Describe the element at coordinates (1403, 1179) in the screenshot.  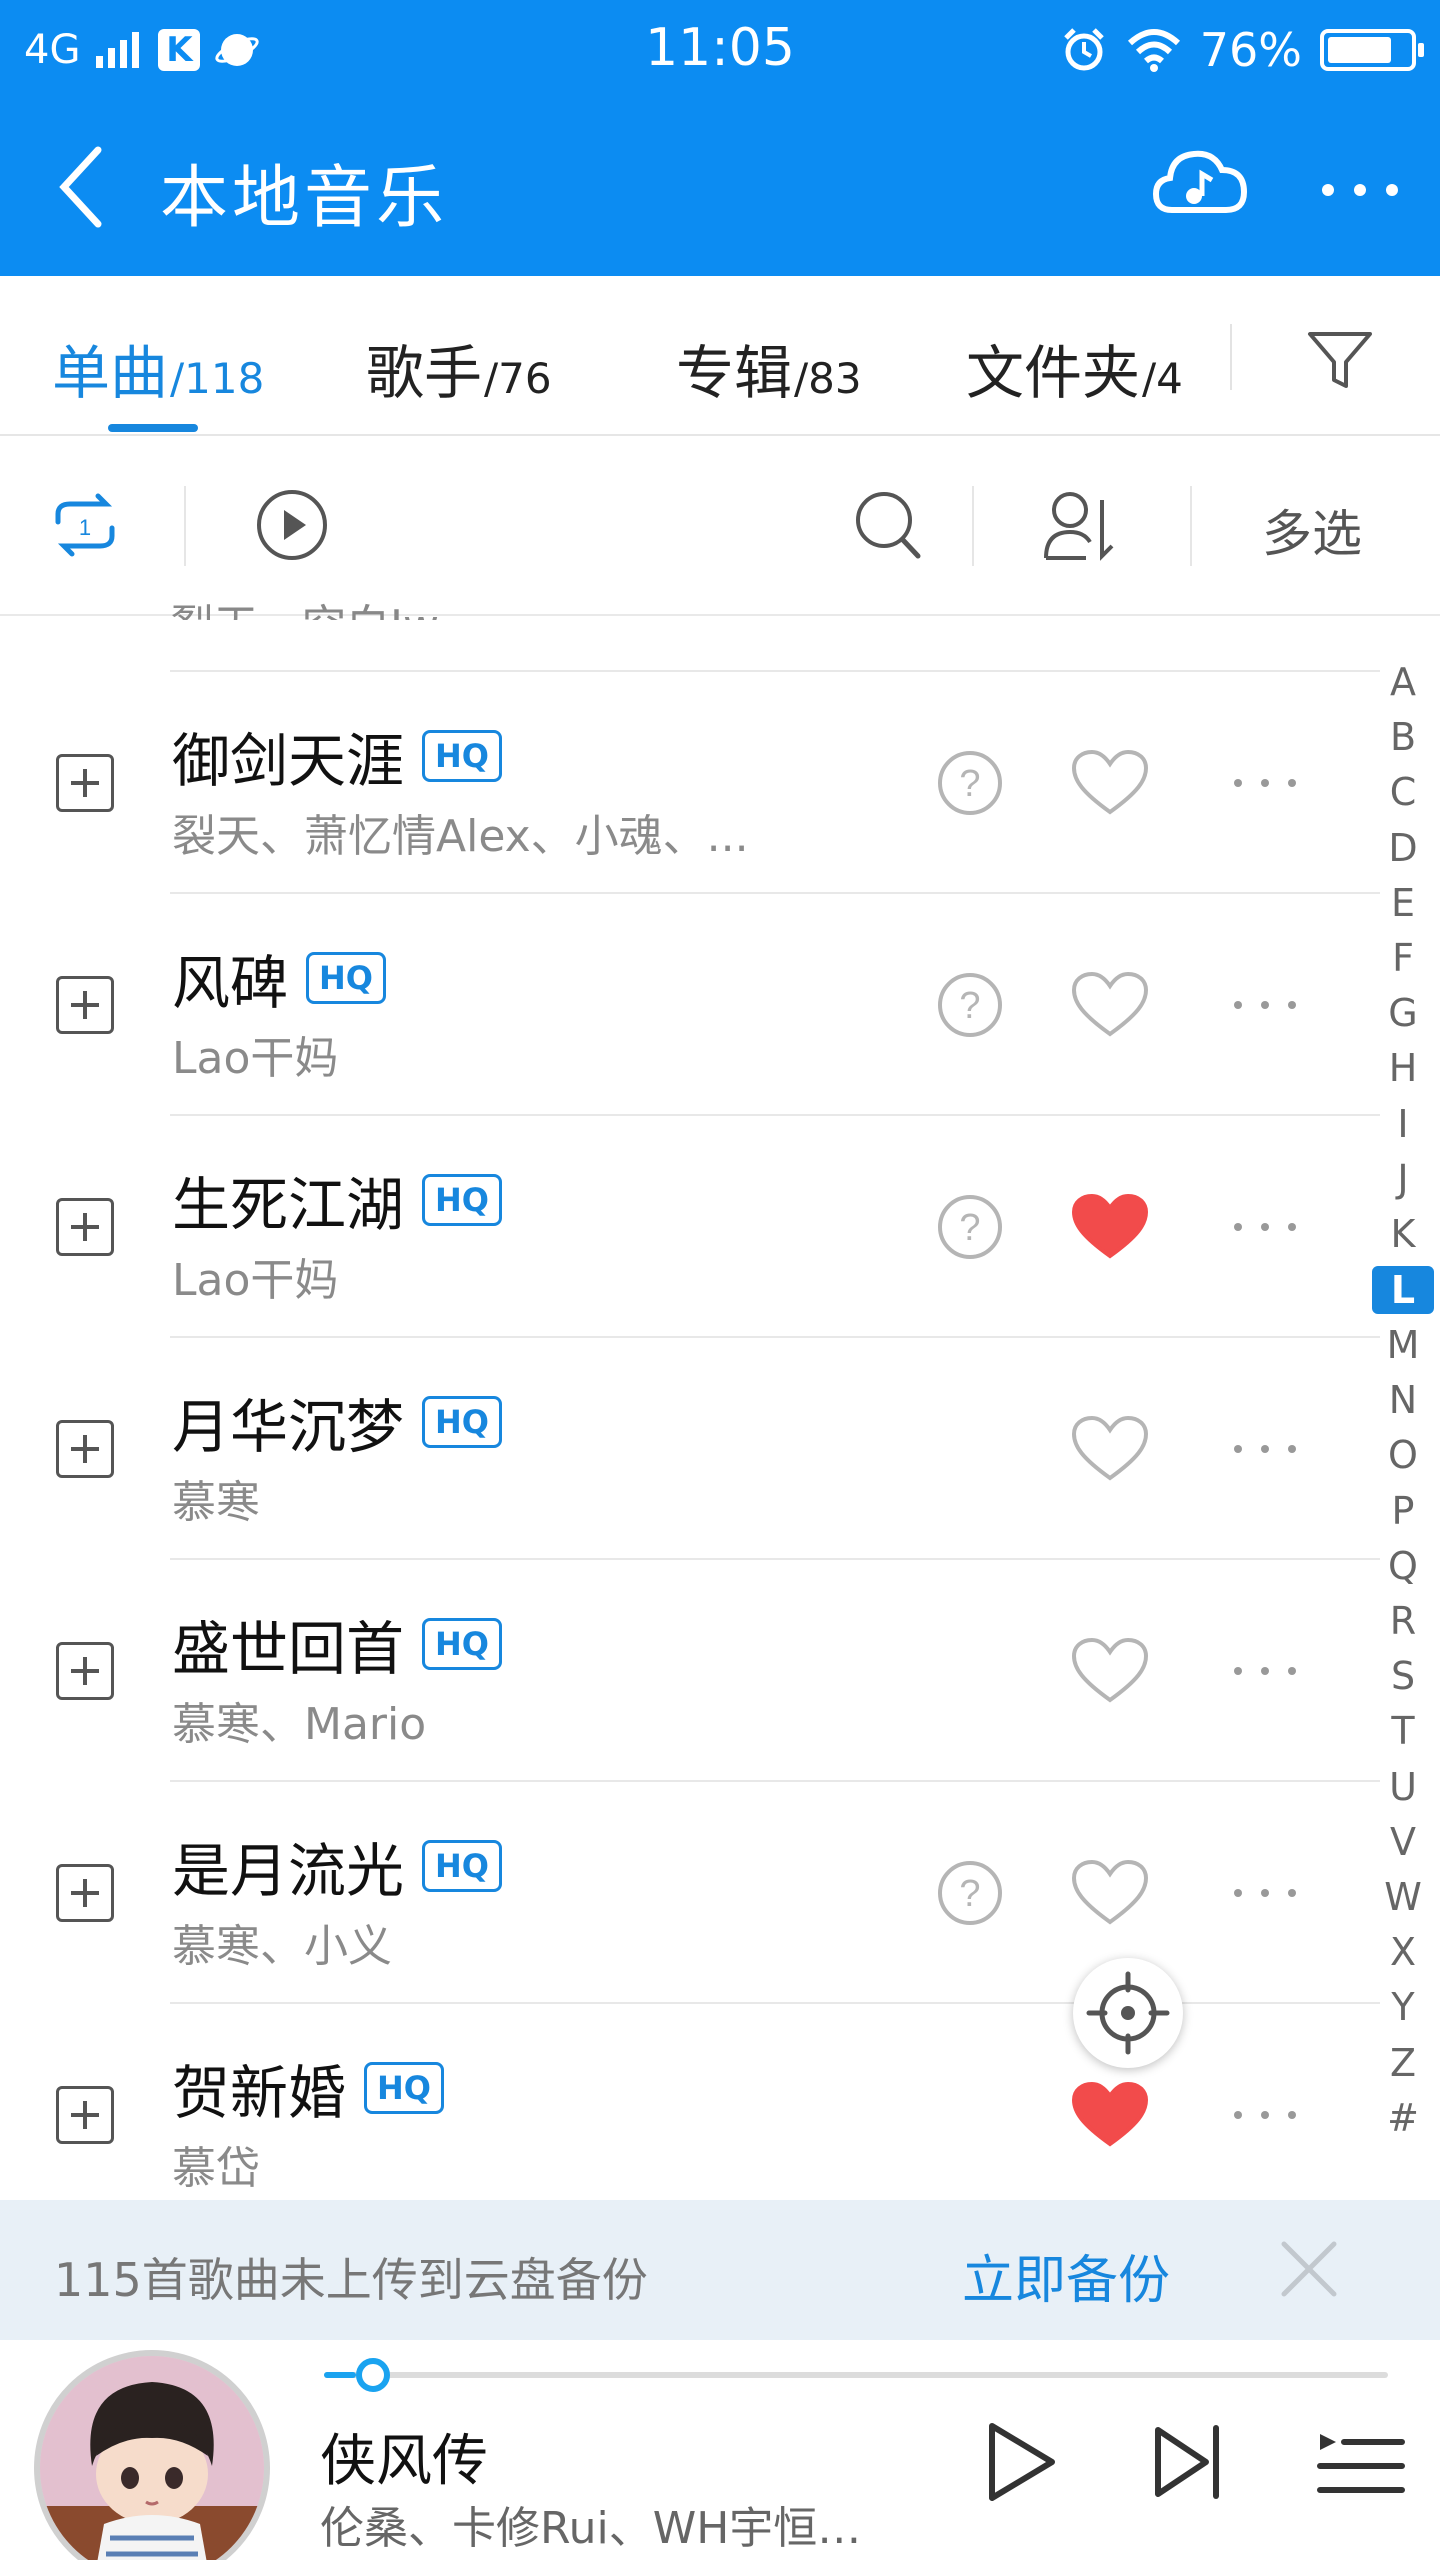
I see `alpha-letter: J` at that location.